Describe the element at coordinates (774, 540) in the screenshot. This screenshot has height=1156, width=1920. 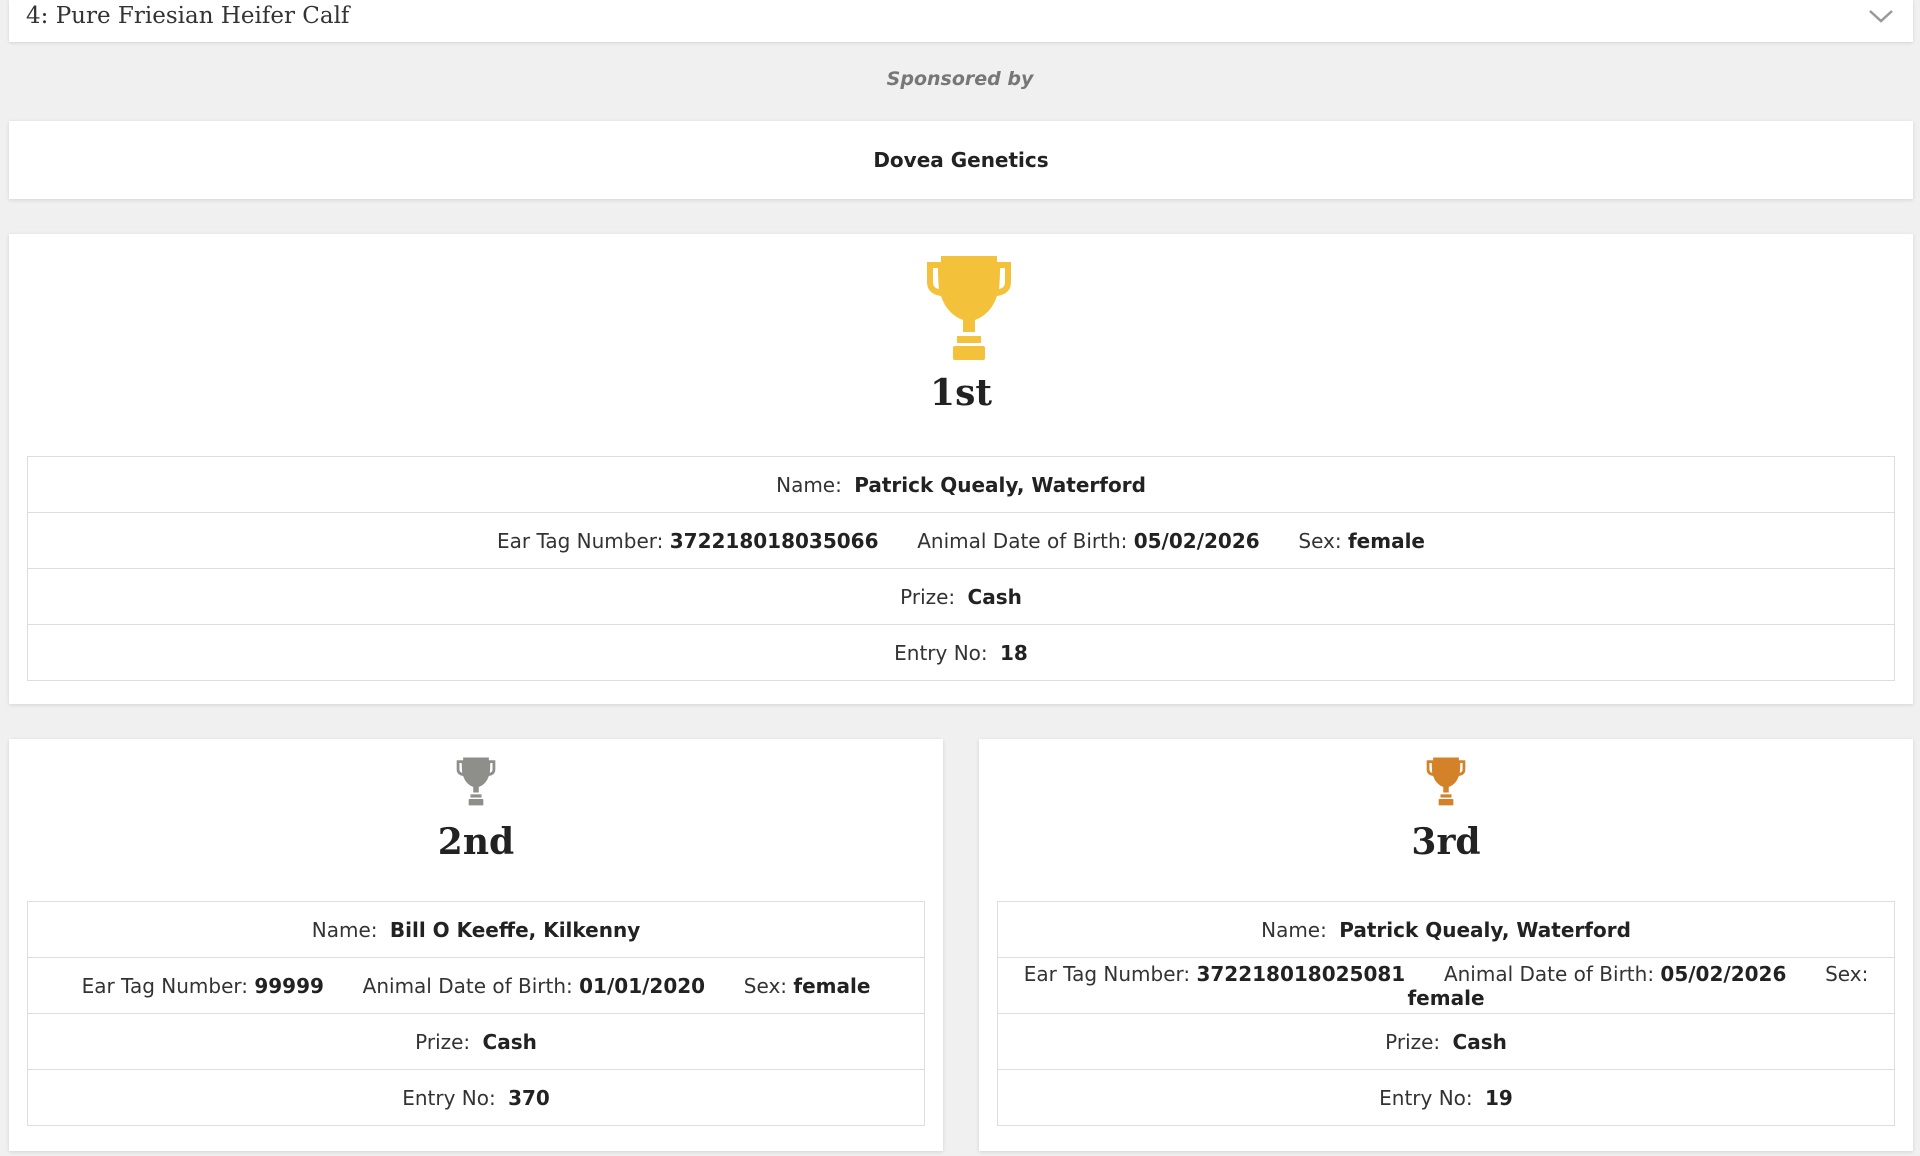
I see `ear-tag-value: 372218018035066` at that location.